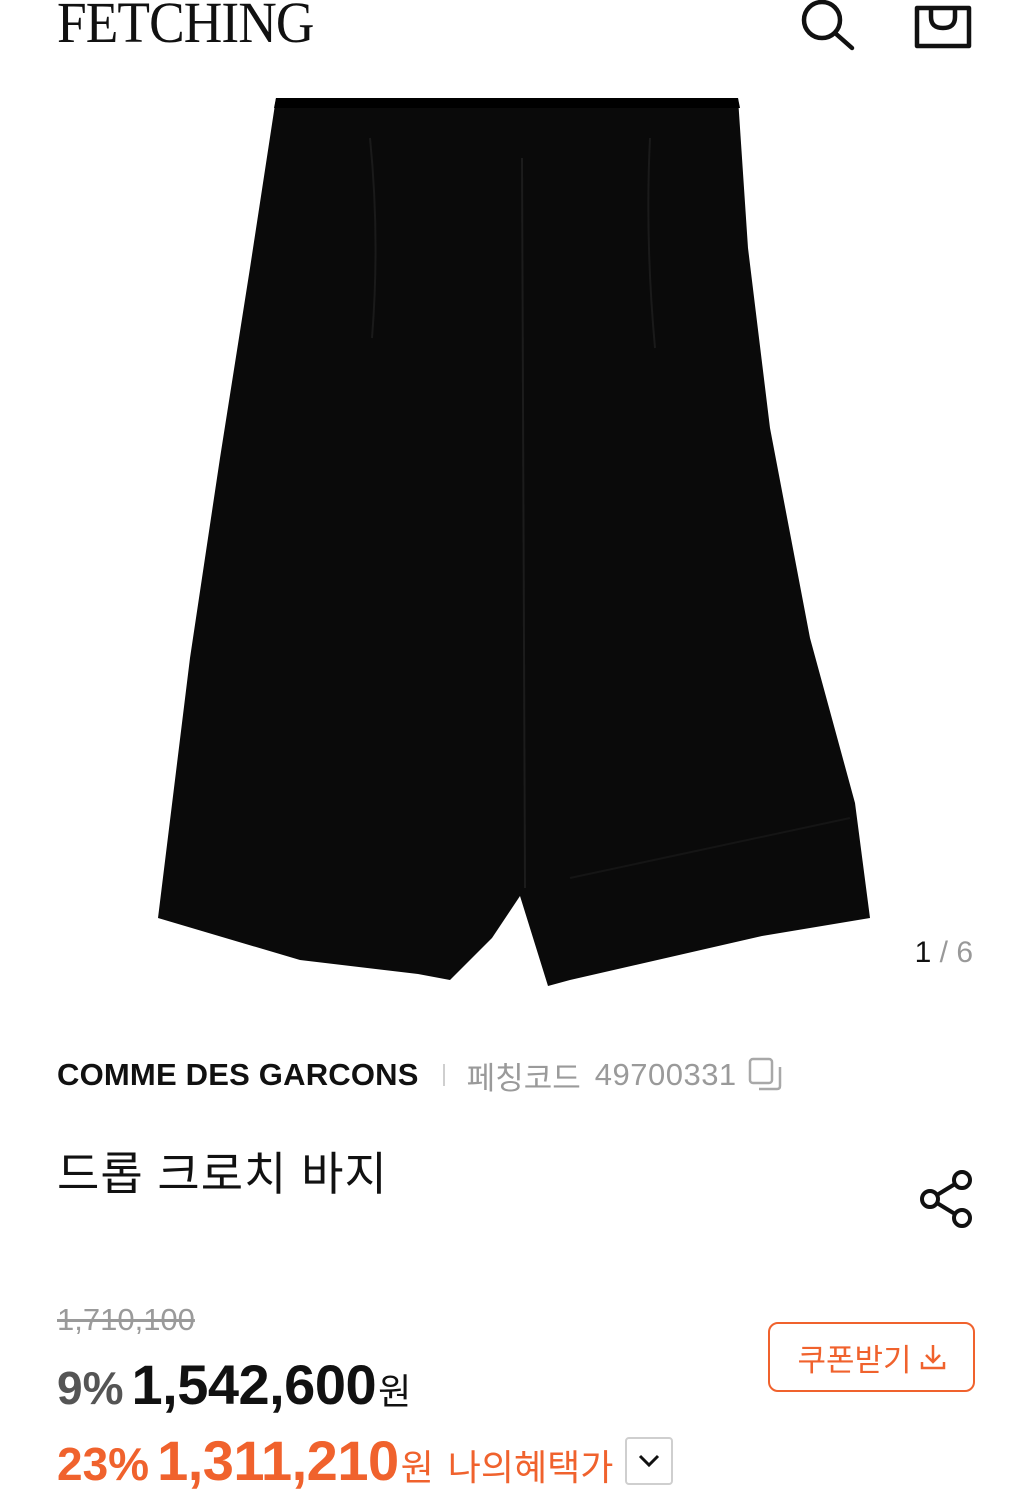 The height and width of the screenshot is (1500, 1031). I want to click on benefit-discount-rate: 23%, so click(103, 1464).